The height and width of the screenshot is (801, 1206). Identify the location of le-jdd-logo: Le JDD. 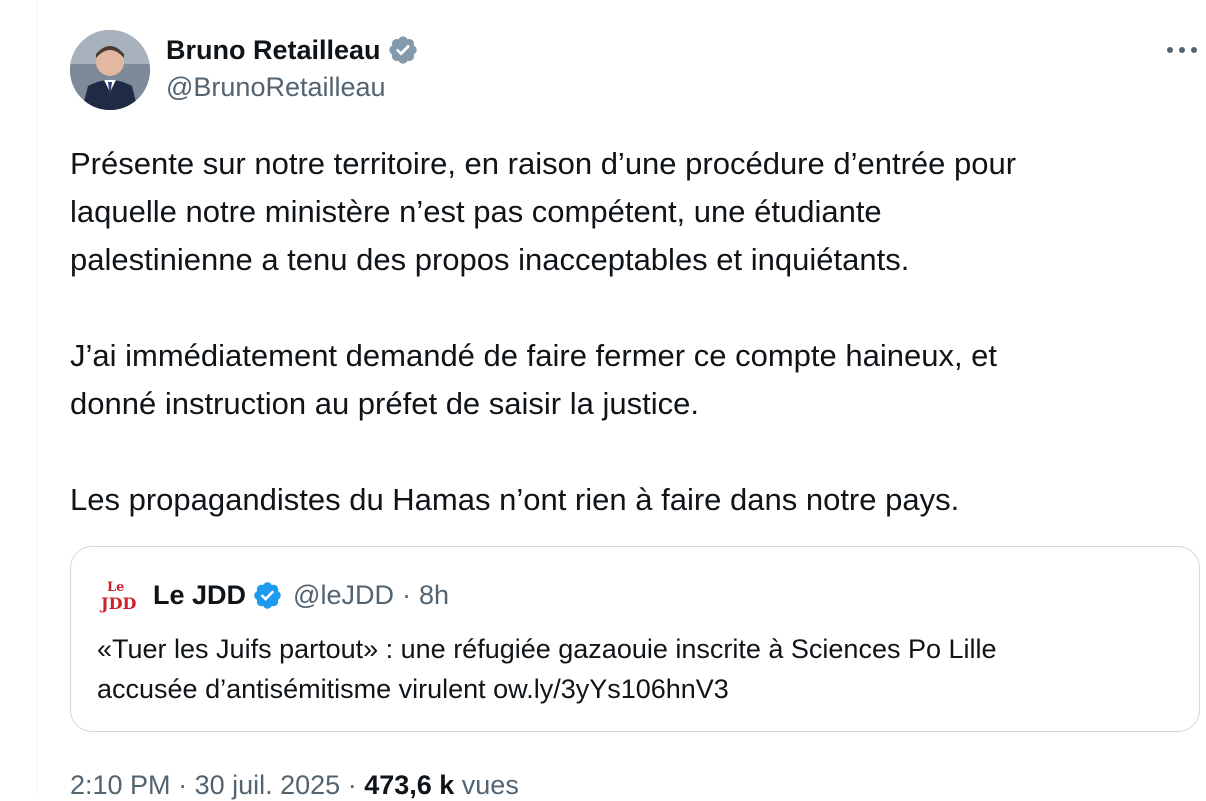
(120, 595).